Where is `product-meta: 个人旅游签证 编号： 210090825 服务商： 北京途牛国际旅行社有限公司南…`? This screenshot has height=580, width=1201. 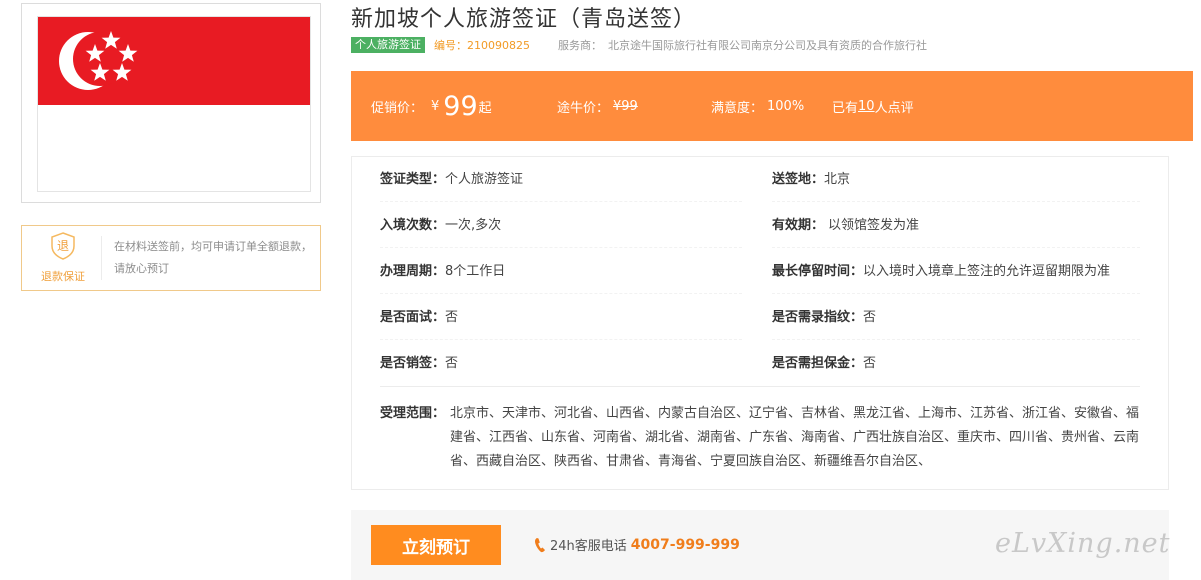 product-meta: 个人旅游签证 编号： 210090825 服务商： 北京途牛国际旅行社有限公司南… is located at coordinates (639, 45).